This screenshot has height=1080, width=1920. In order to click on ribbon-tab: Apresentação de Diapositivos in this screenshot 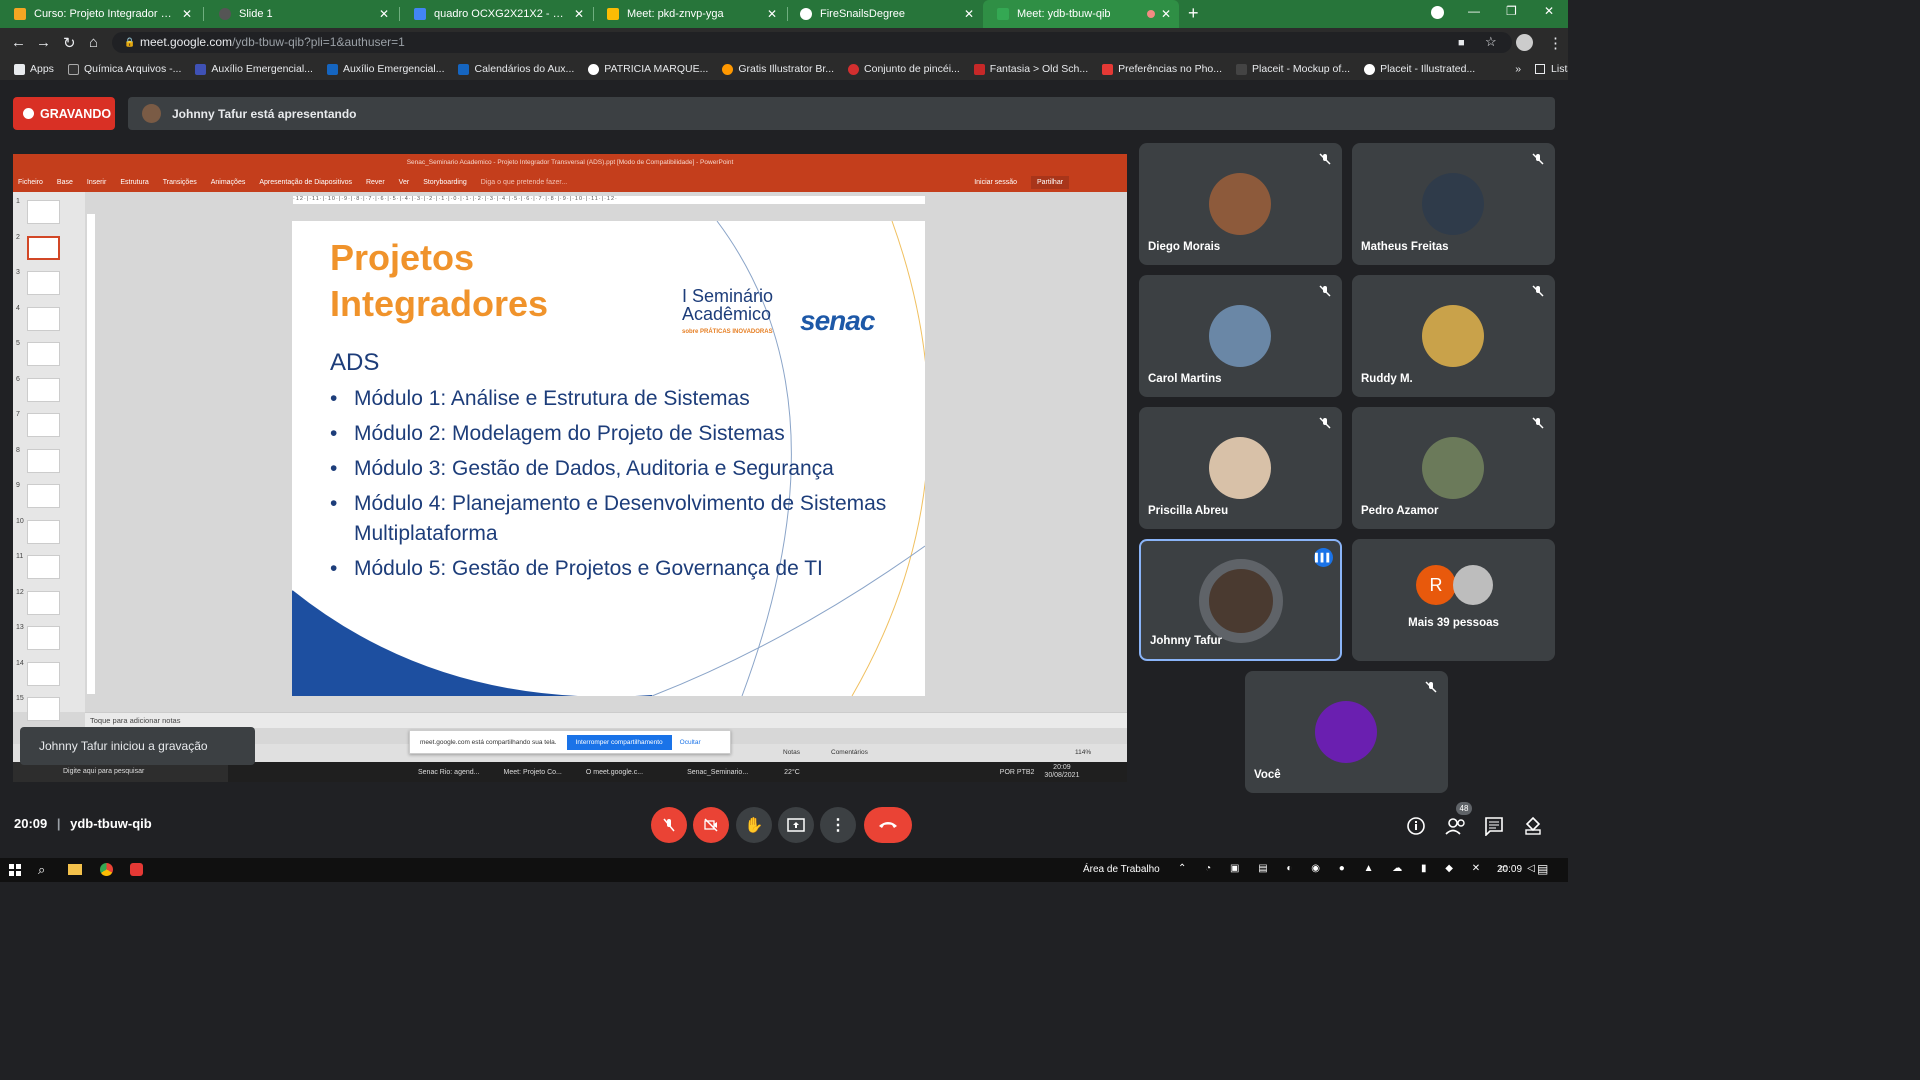, I will do `click(305, 182)`.